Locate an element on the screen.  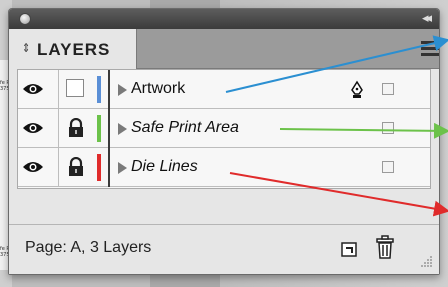
pen-nib-icon is located at coordinates (357, 89).